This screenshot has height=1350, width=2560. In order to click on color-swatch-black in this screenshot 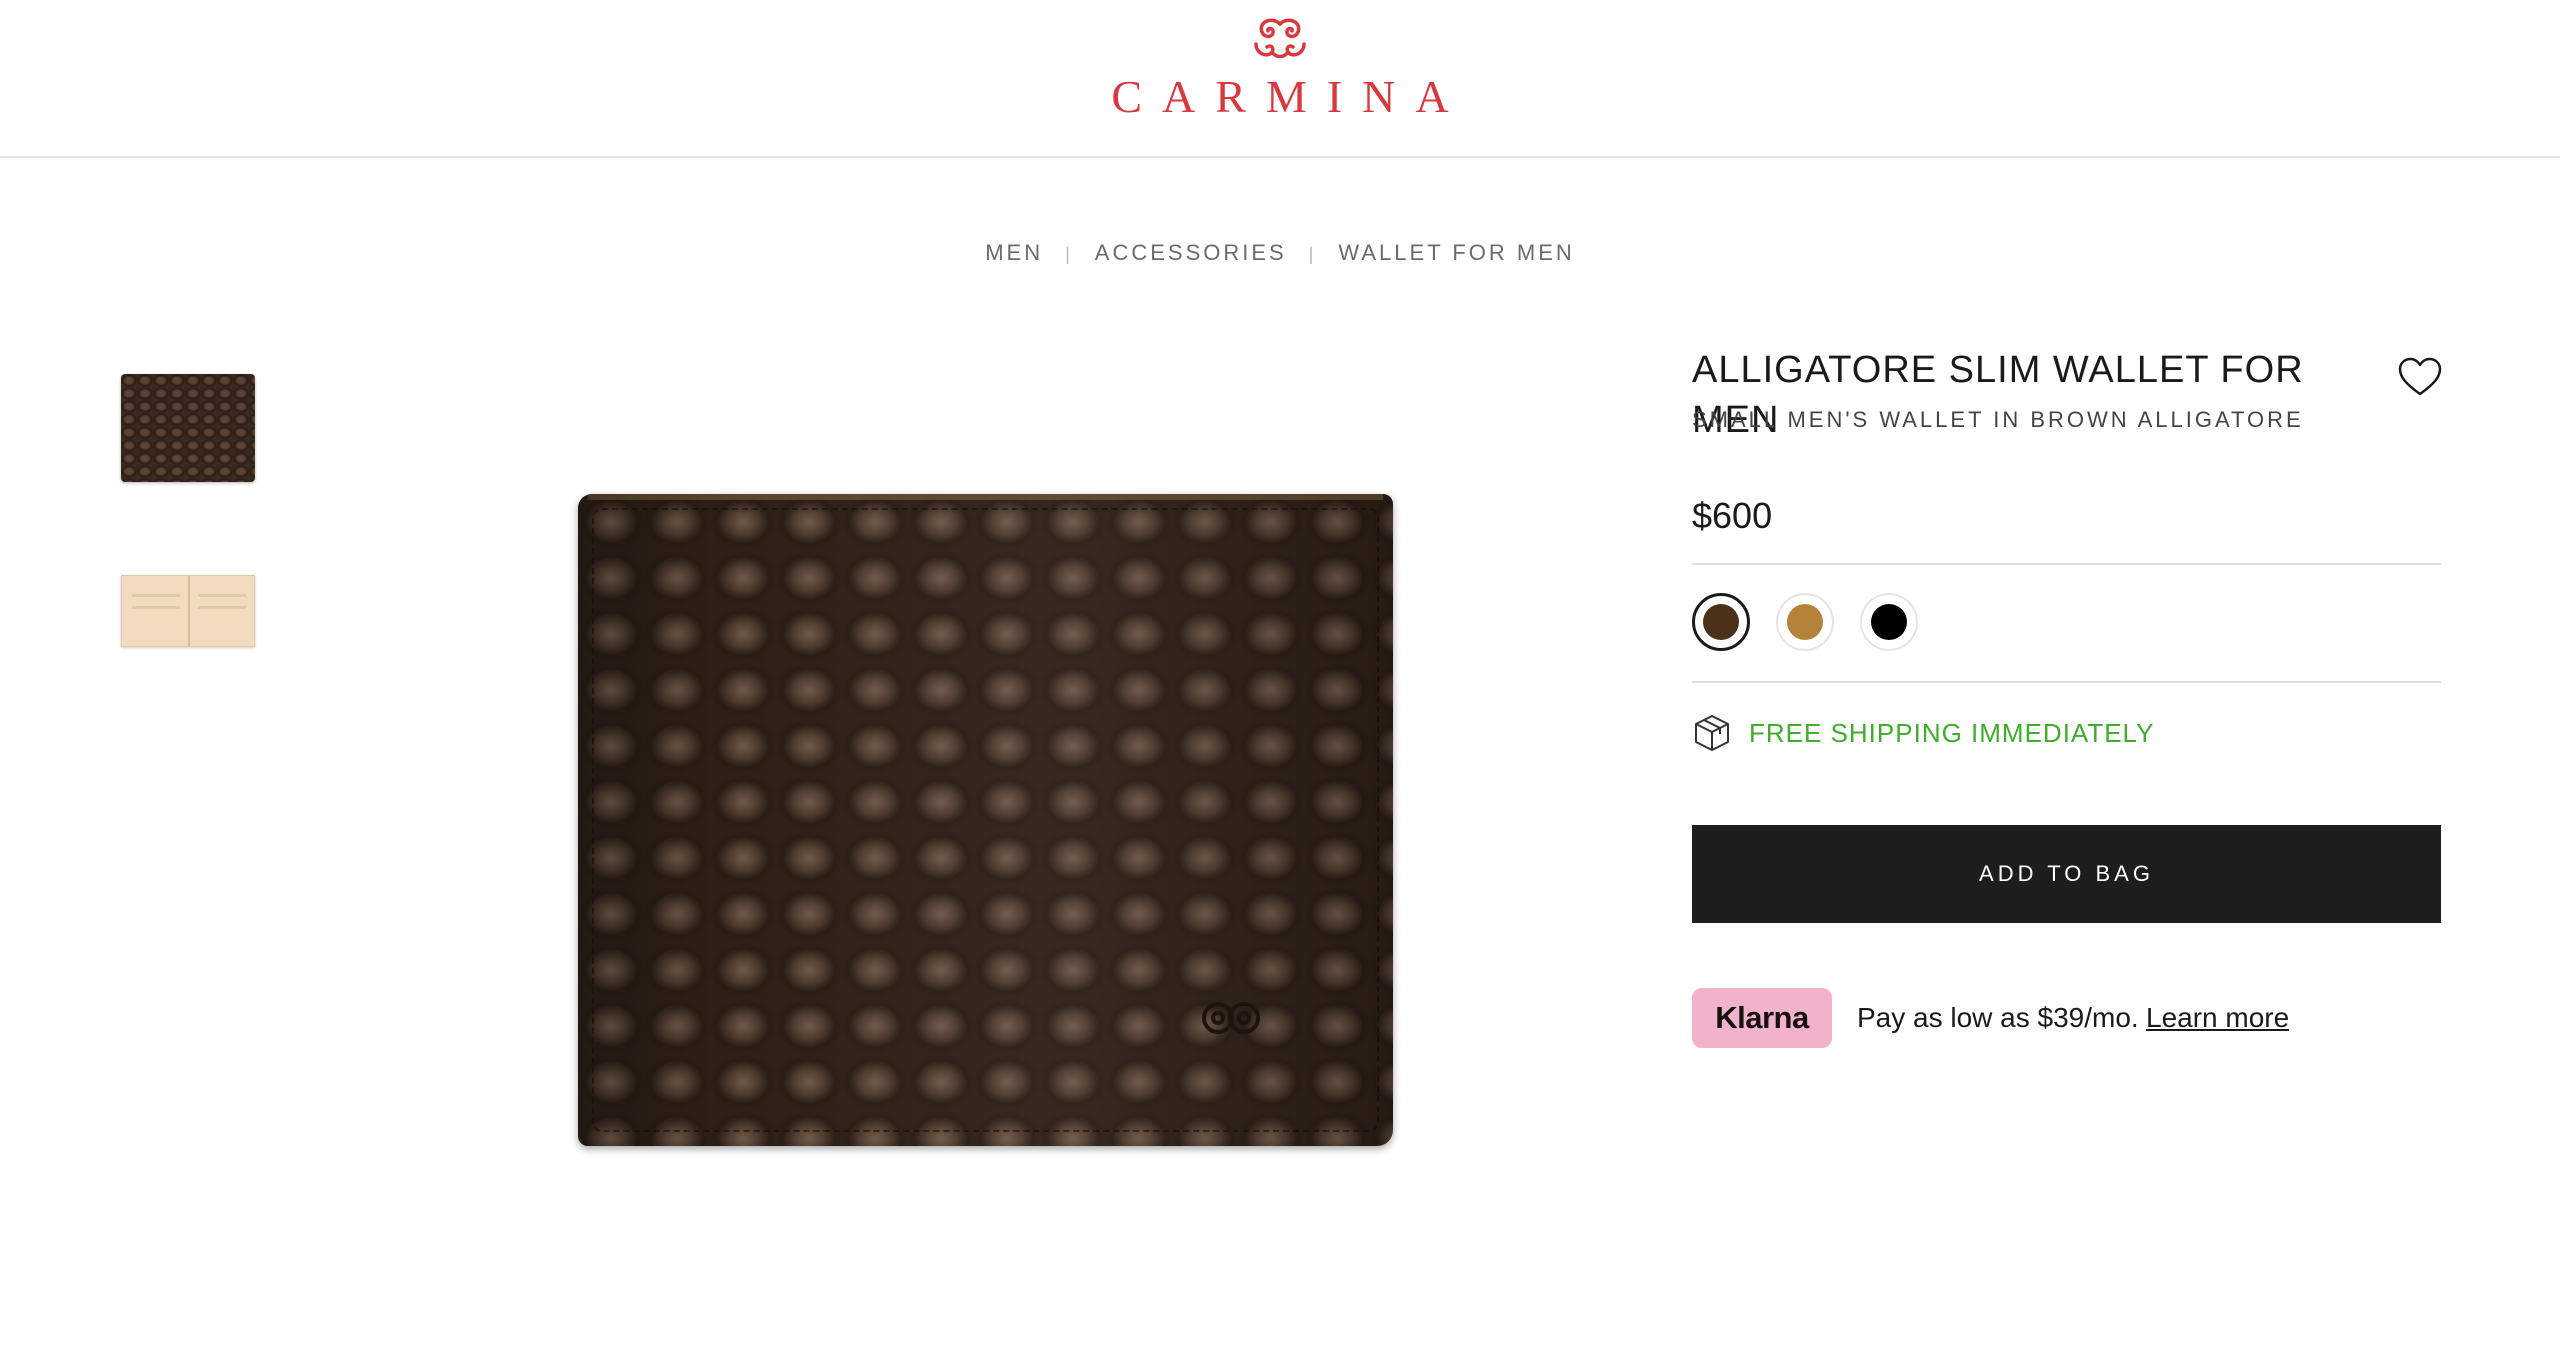, I will do `click(1889, 622)`.